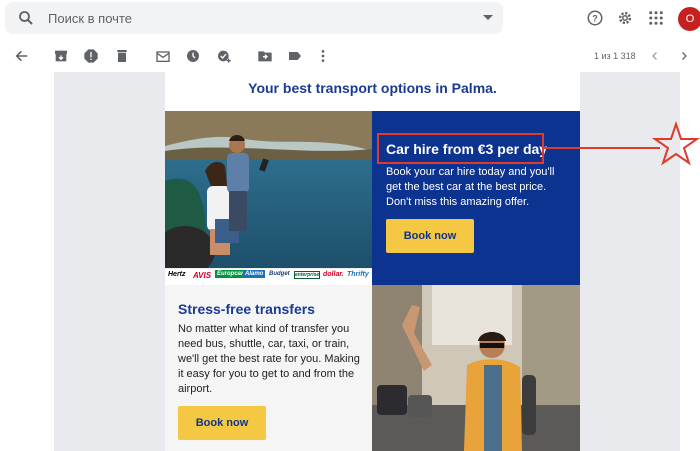  Describe the element at coordinates (358, 274) in the screenshot. I see `thrifty-logo: Thrifty` at that location.